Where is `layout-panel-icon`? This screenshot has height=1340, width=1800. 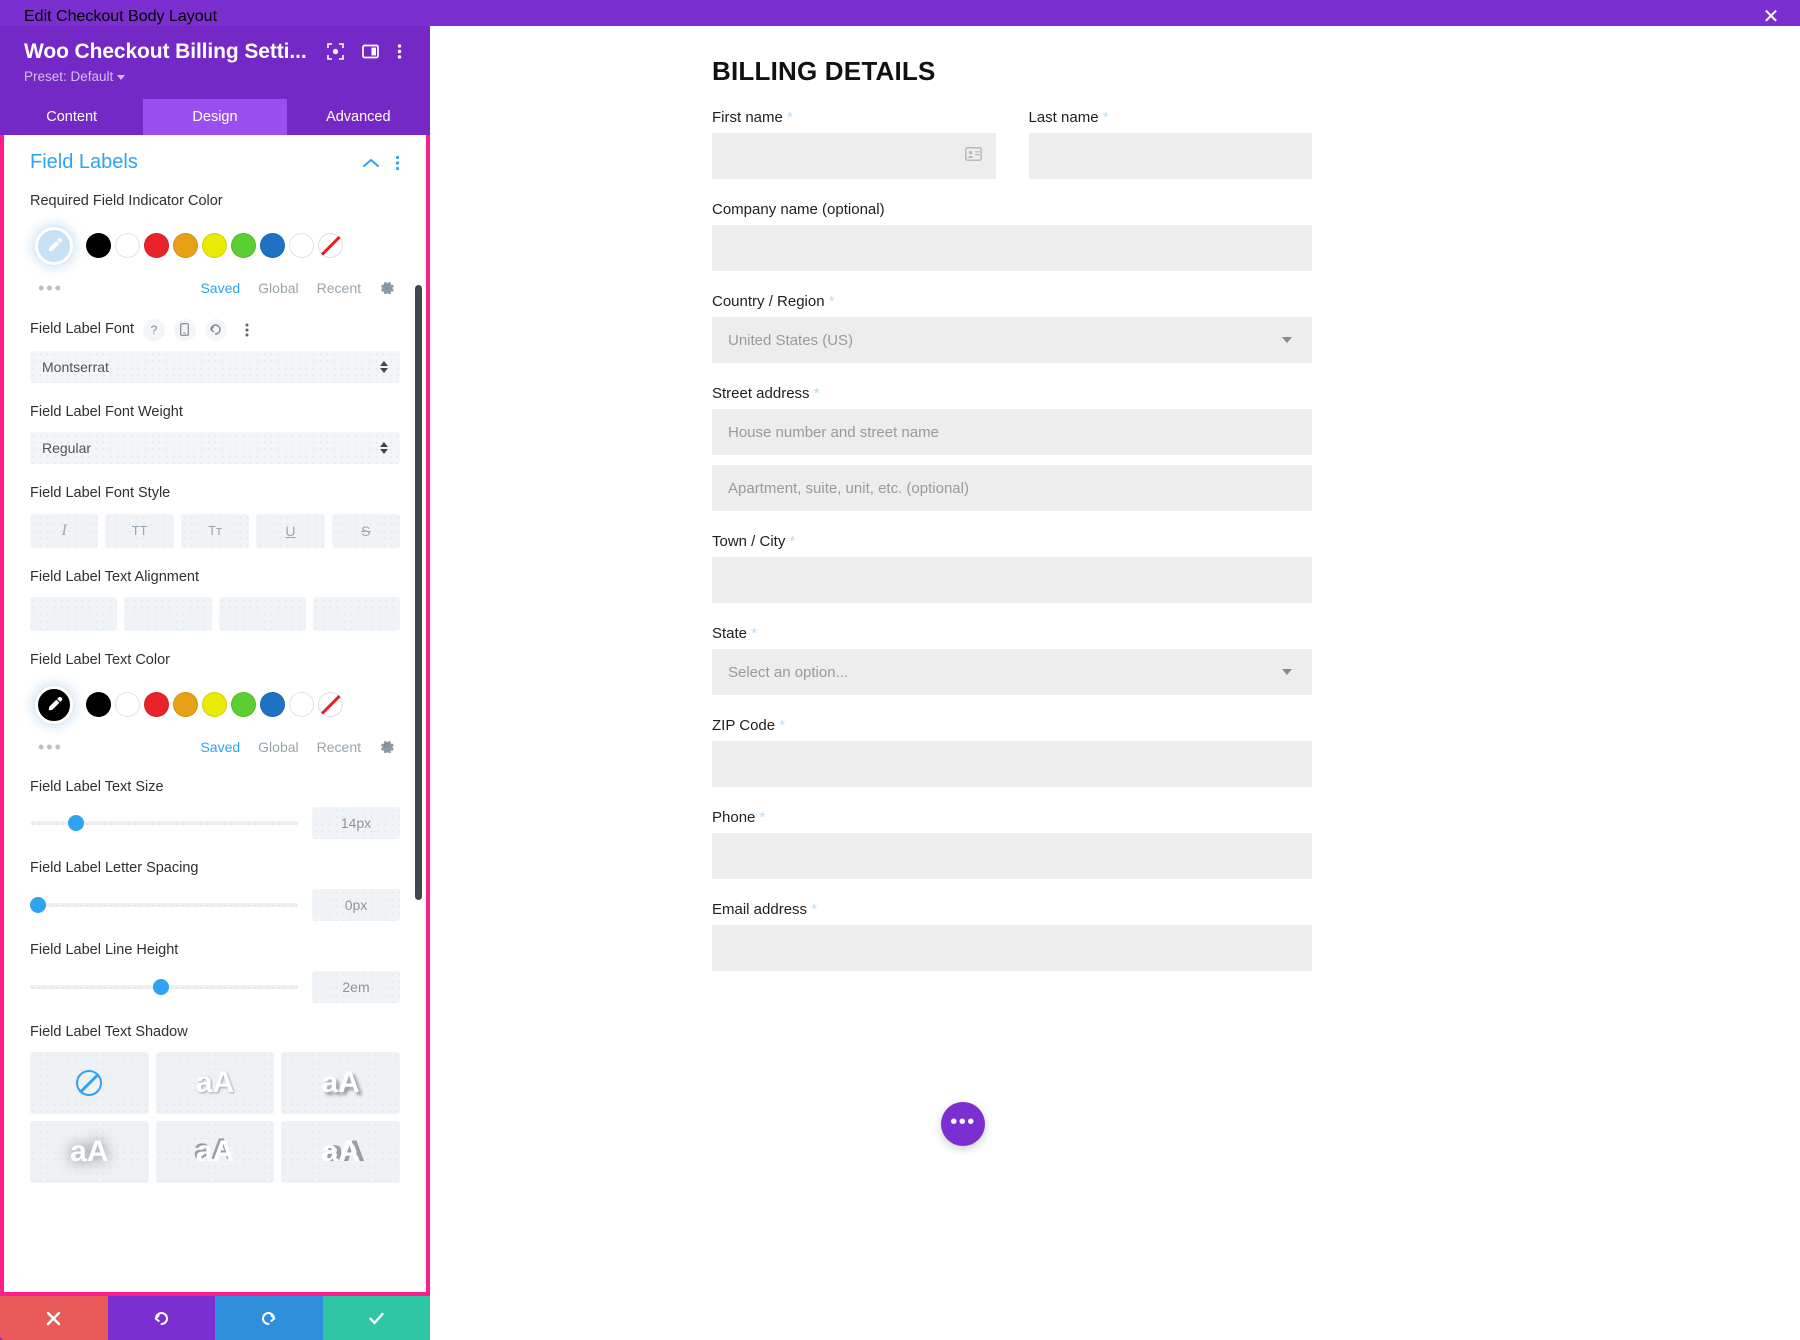
layout-panel-icon is located at coordinates (370, 51).